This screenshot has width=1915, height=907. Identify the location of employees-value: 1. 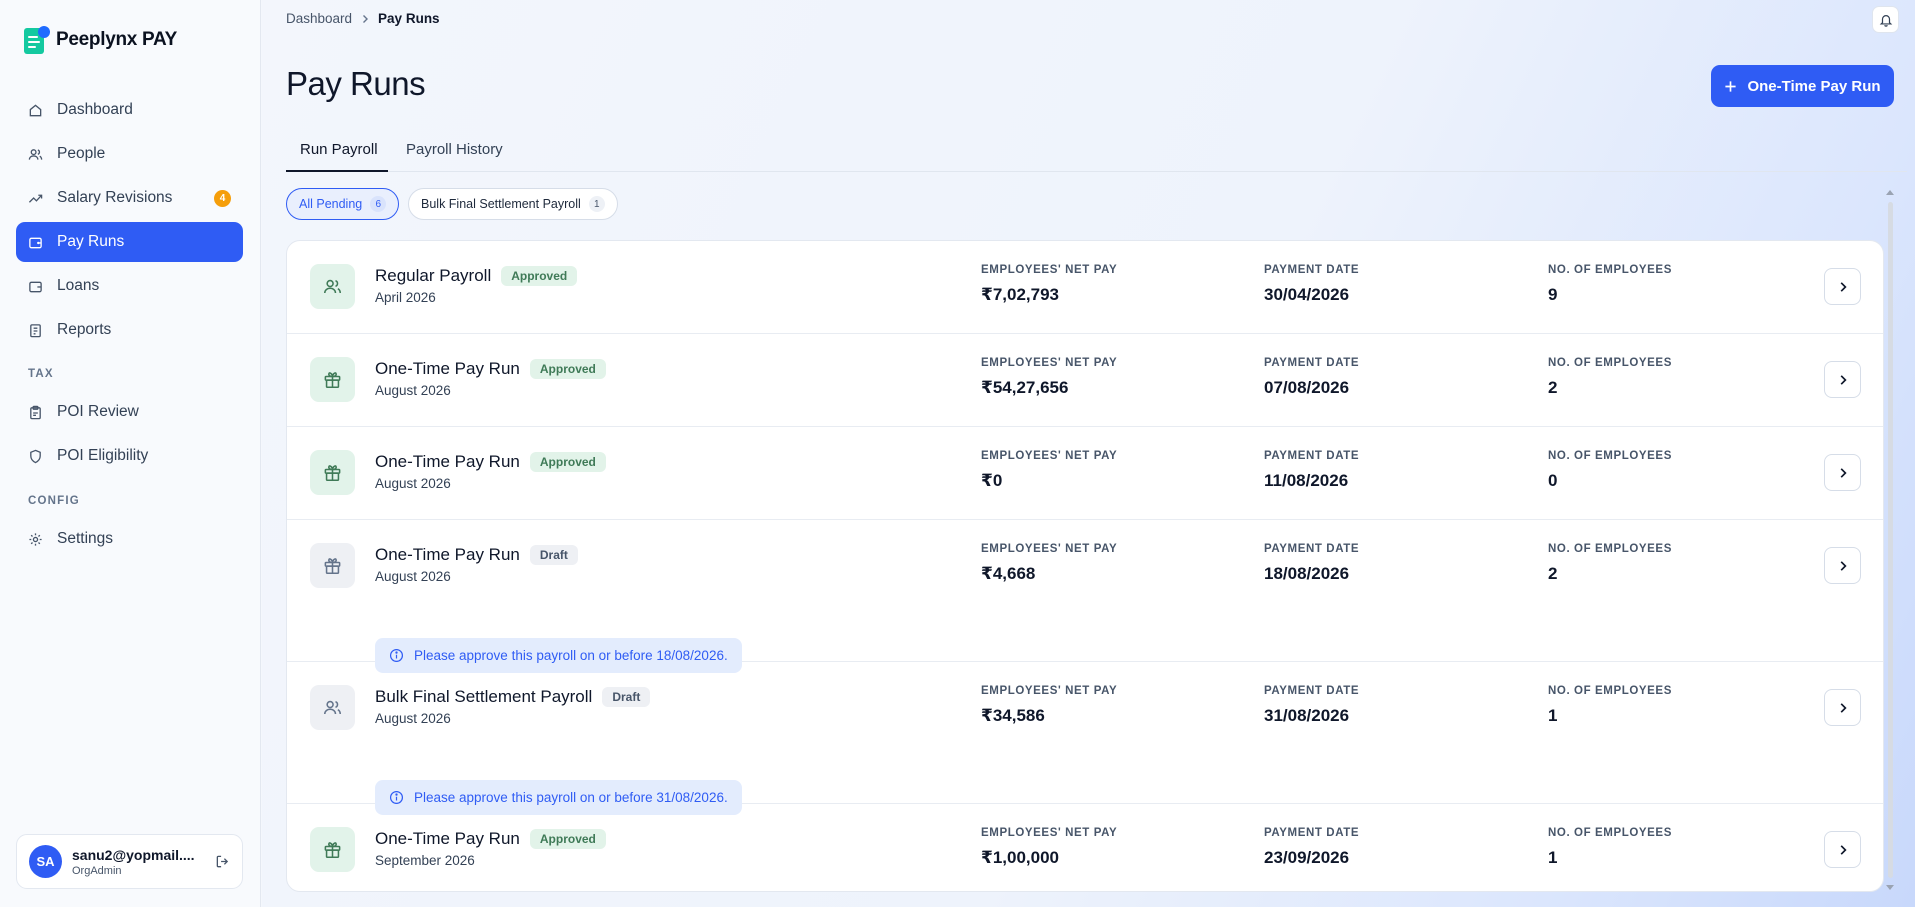
(1553, 715).